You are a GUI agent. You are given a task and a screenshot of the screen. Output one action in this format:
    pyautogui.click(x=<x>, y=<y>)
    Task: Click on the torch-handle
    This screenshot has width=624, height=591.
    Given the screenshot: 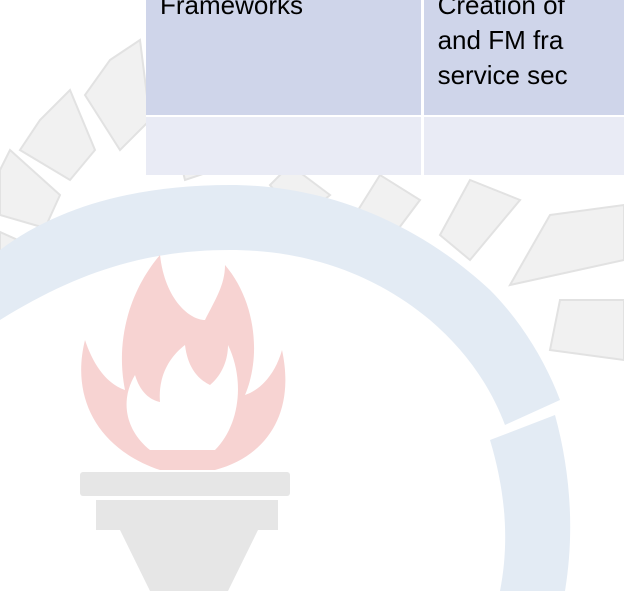 What is the action you would take?
    pyautogui.click(x=185, y=531)
    